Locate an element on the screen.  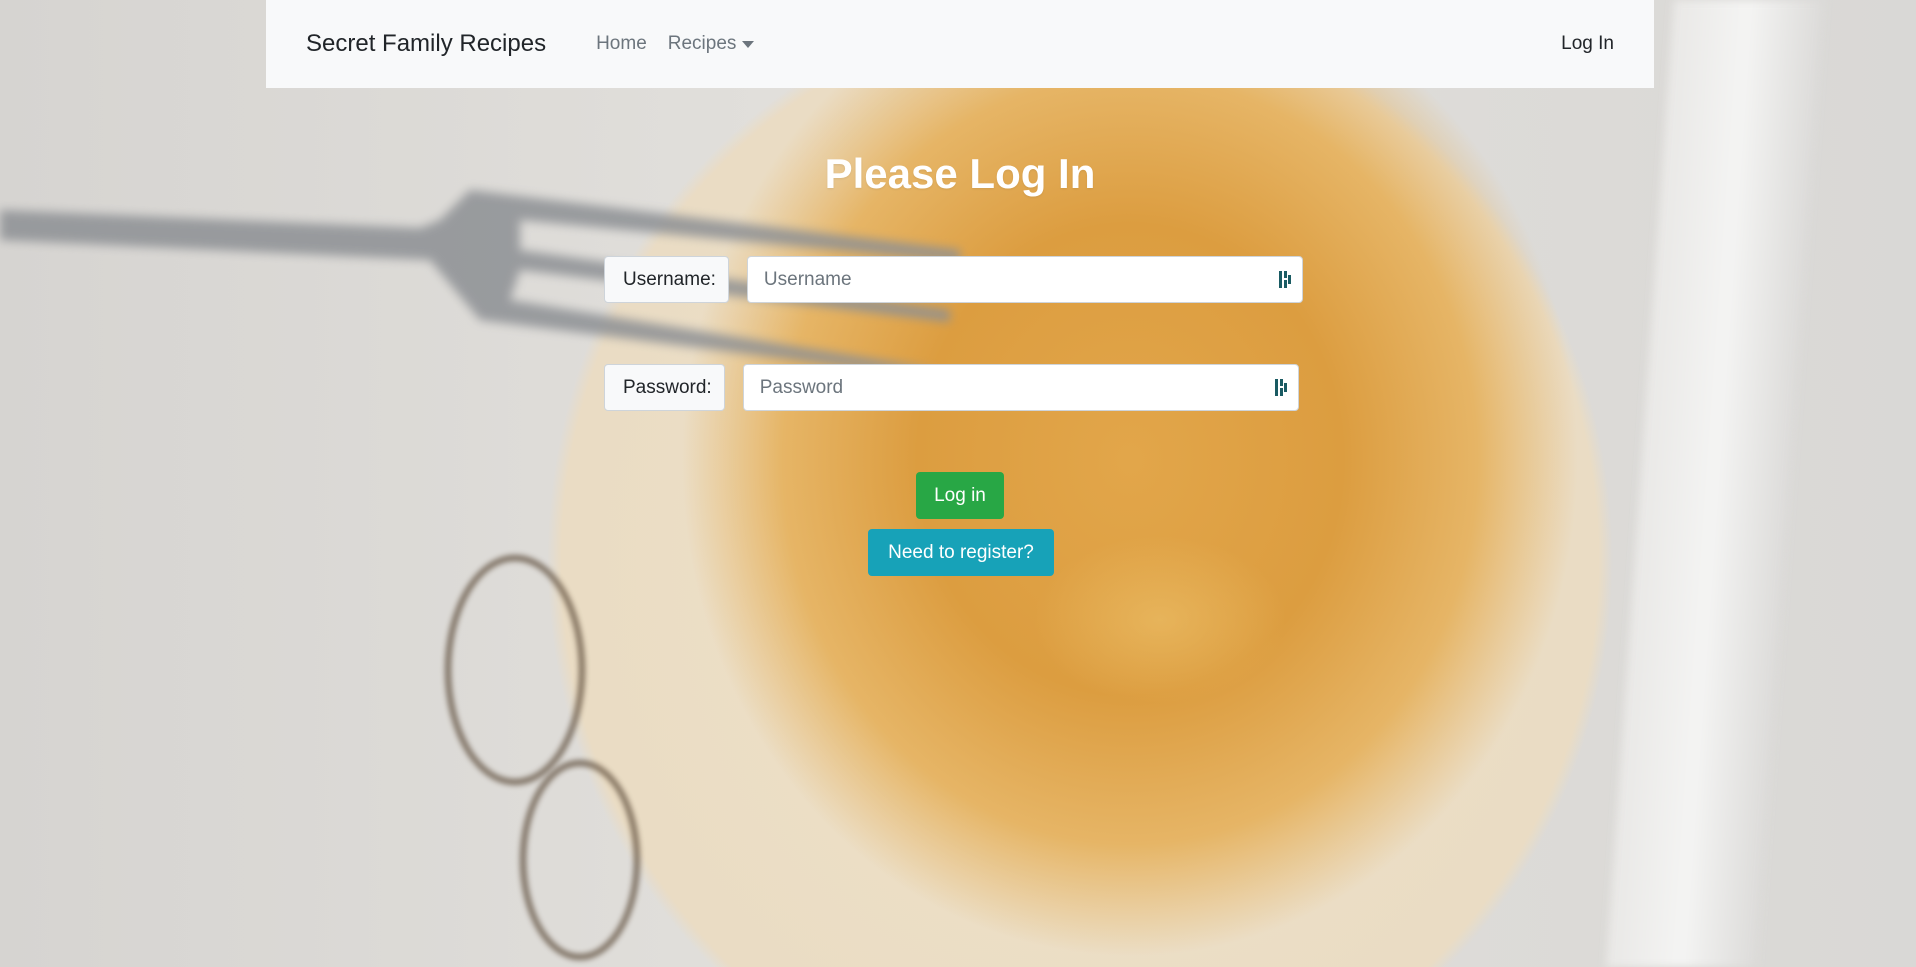
username-label: Username: is located at coordinates (666, 279).